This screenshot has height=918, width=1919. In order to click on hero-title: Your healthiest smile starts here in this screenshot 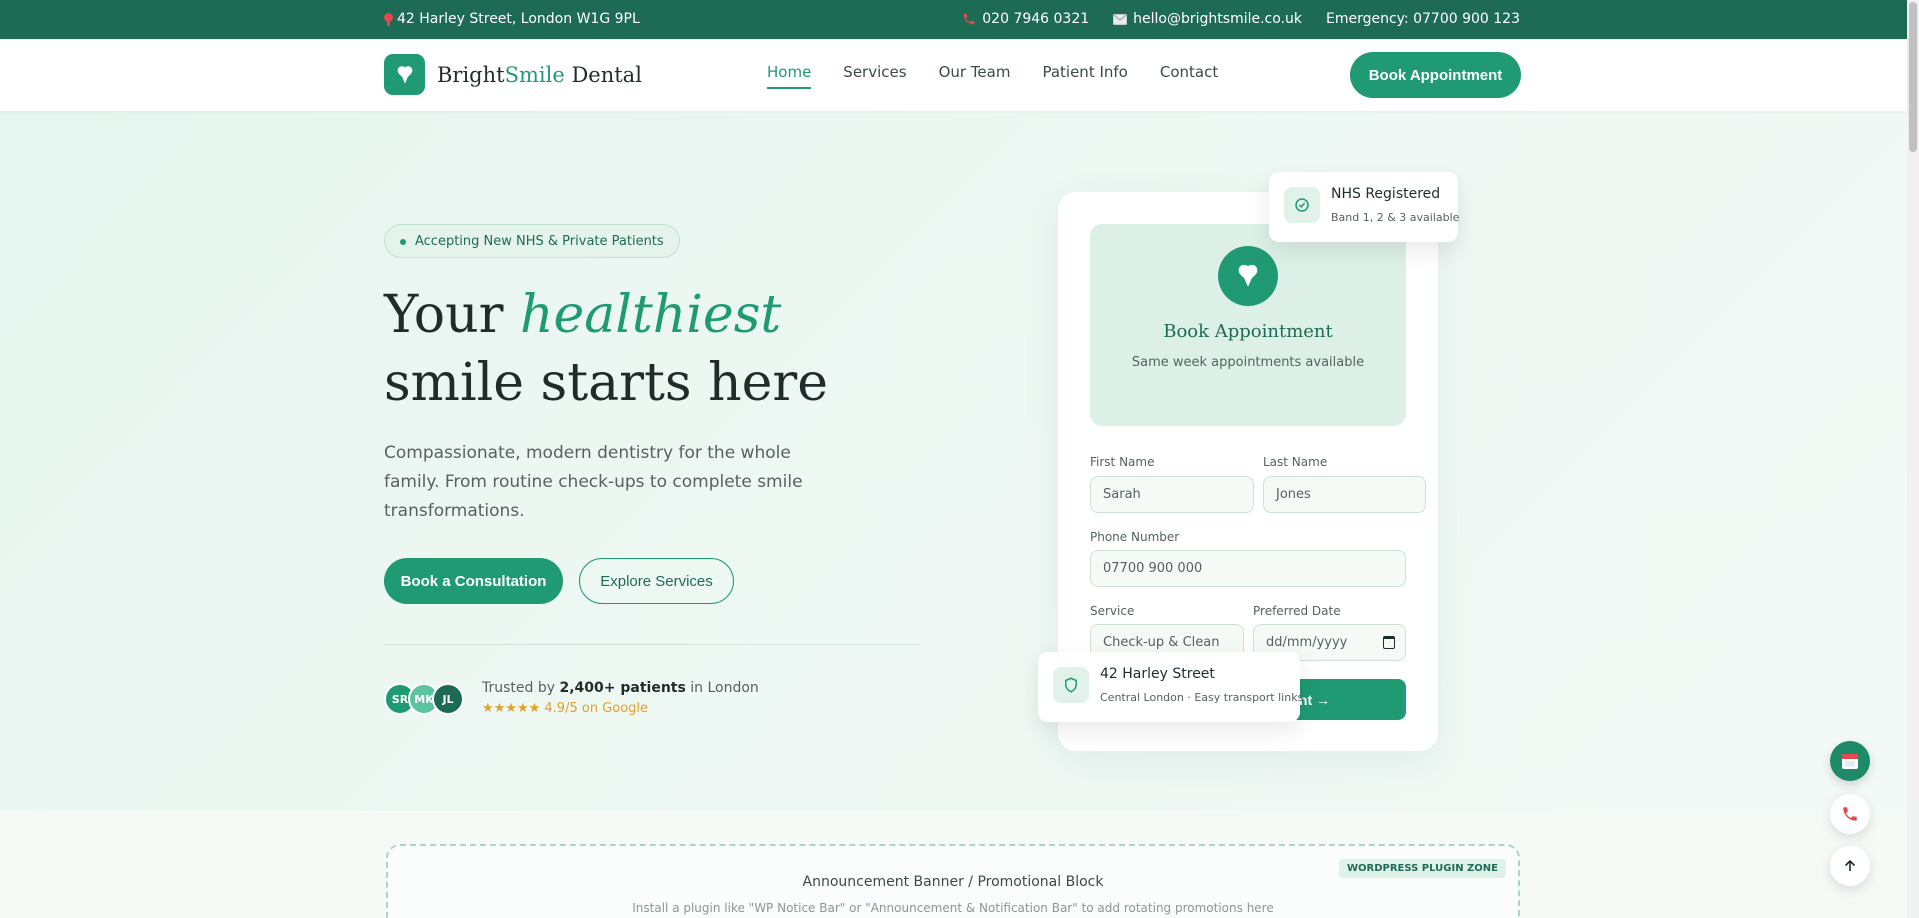, I will do `click(606, 349)`.